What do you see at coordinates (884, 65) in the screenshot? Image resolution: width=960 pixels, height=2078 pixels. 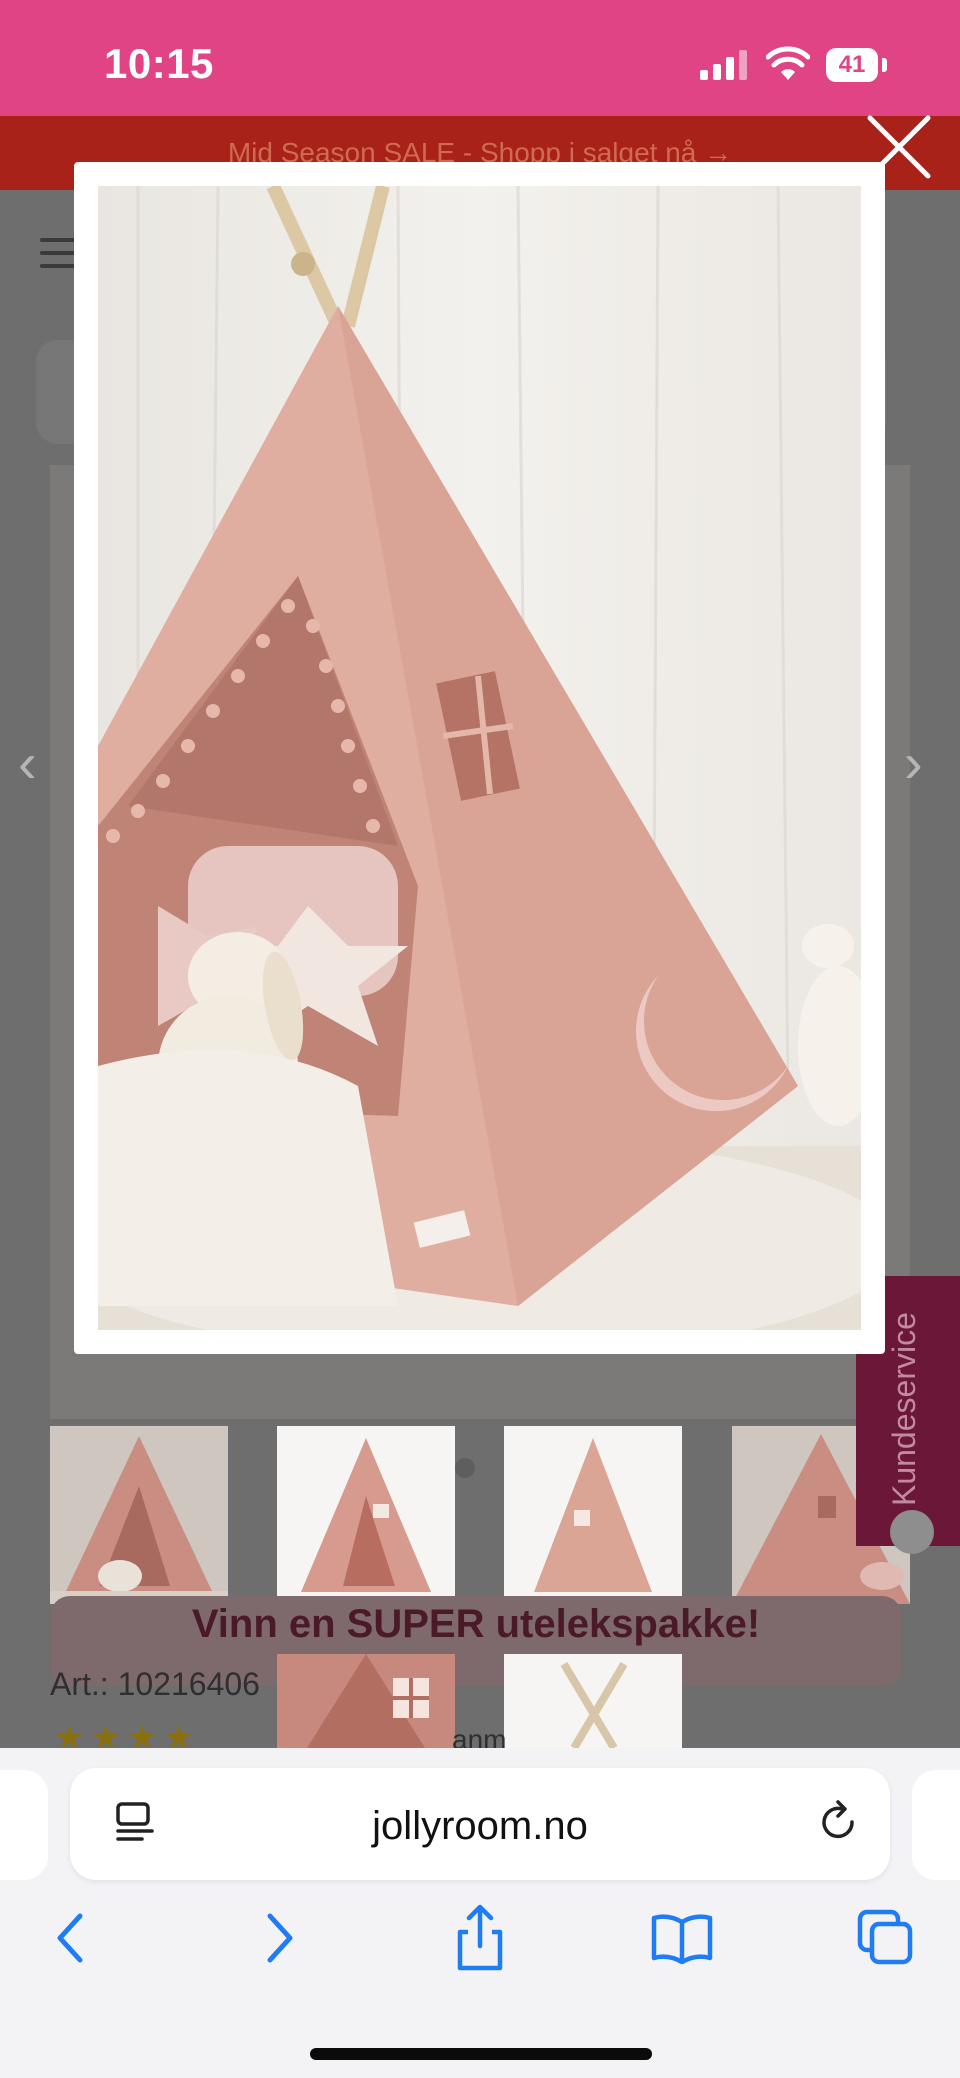 I see `battery-tip` at bounding box center [884, 65].